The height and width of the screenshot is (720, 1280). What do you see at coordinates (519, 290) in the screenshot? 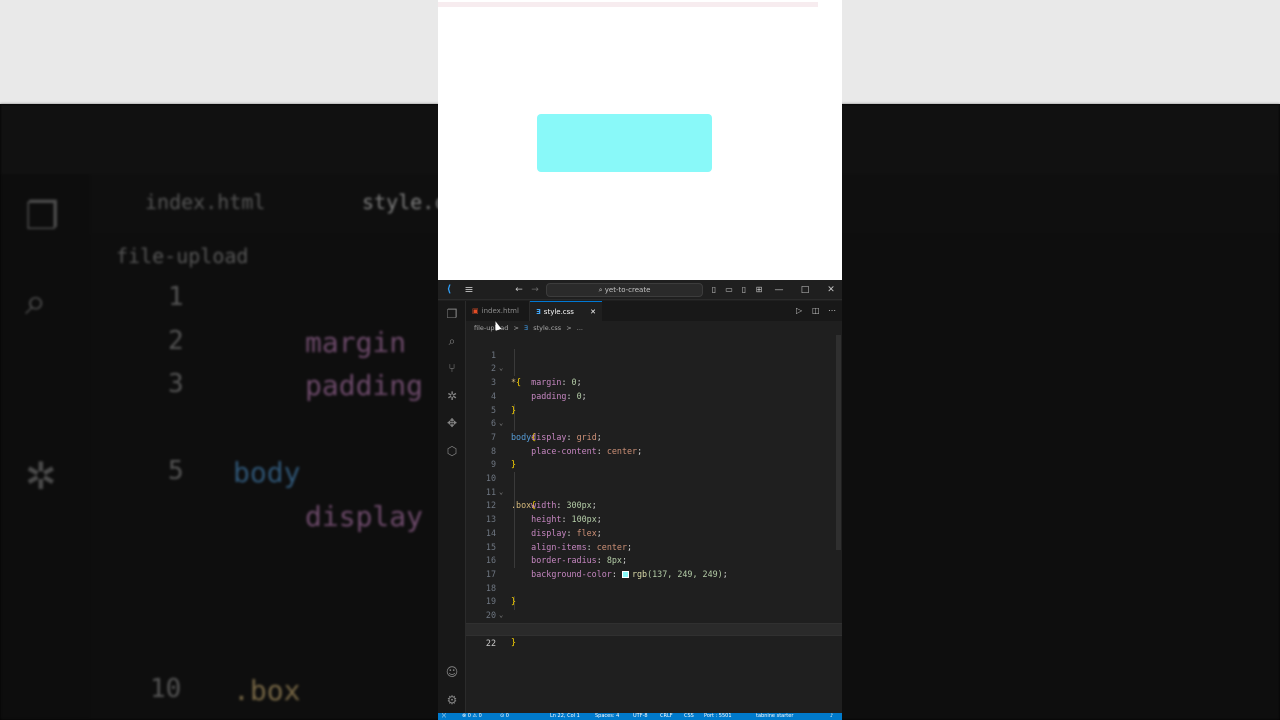
I see `back-arrow-icon: ←` at bounding box center [519, 290].